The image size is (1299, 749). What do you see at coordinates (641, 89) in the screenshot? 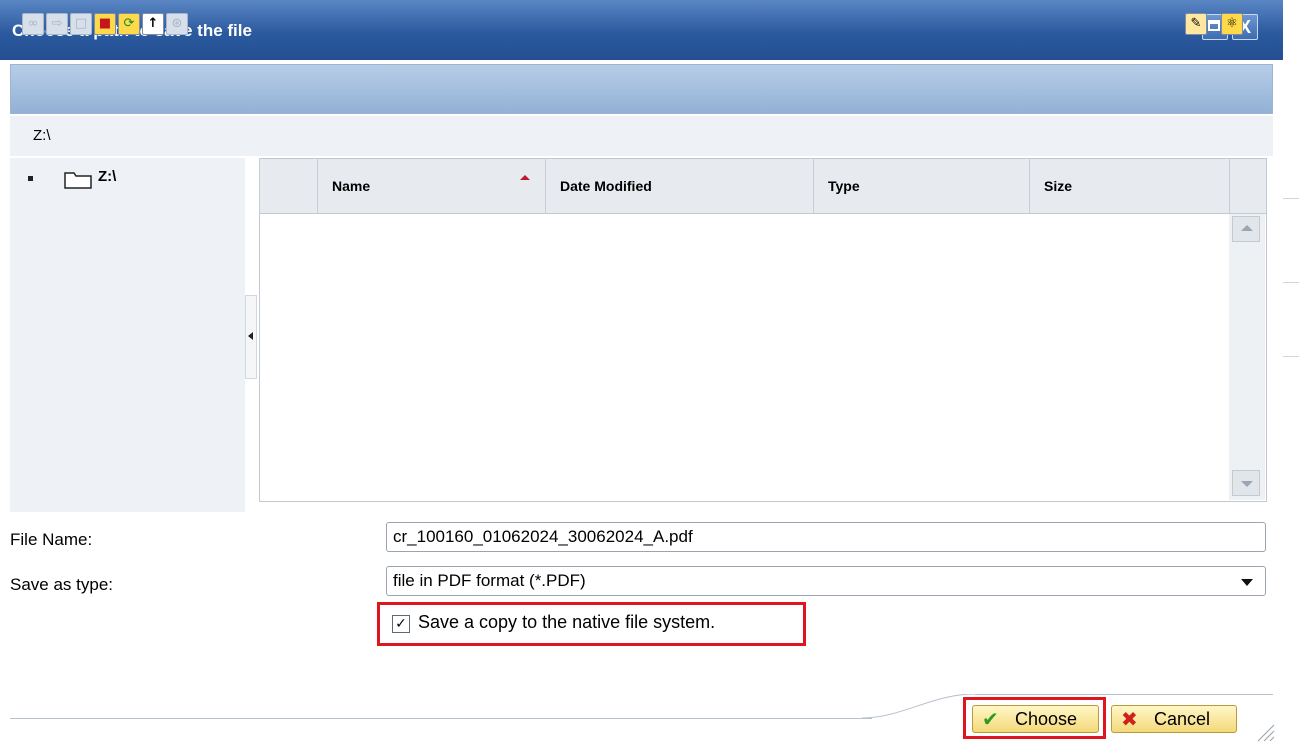
I see `toolbar` at bounding box center [641, 89].